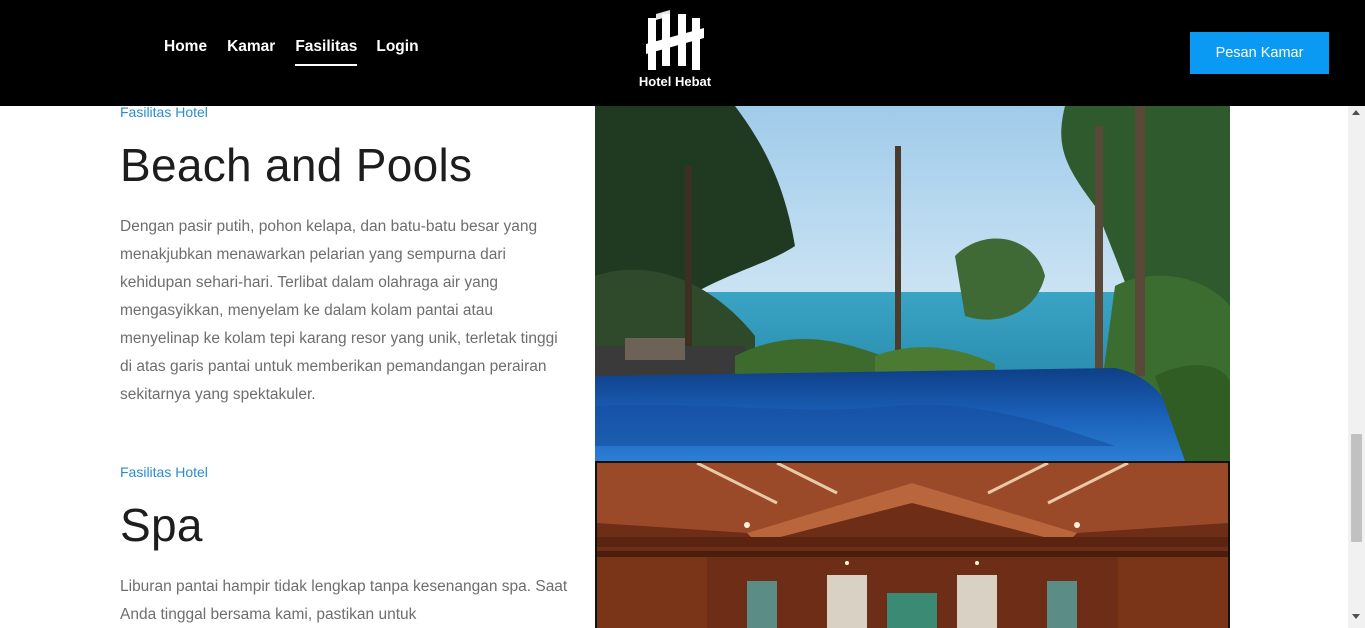  Describe the element at coordinates (251, 51) in the screenshot. I see `nav-kamar: Kamar` at that location.